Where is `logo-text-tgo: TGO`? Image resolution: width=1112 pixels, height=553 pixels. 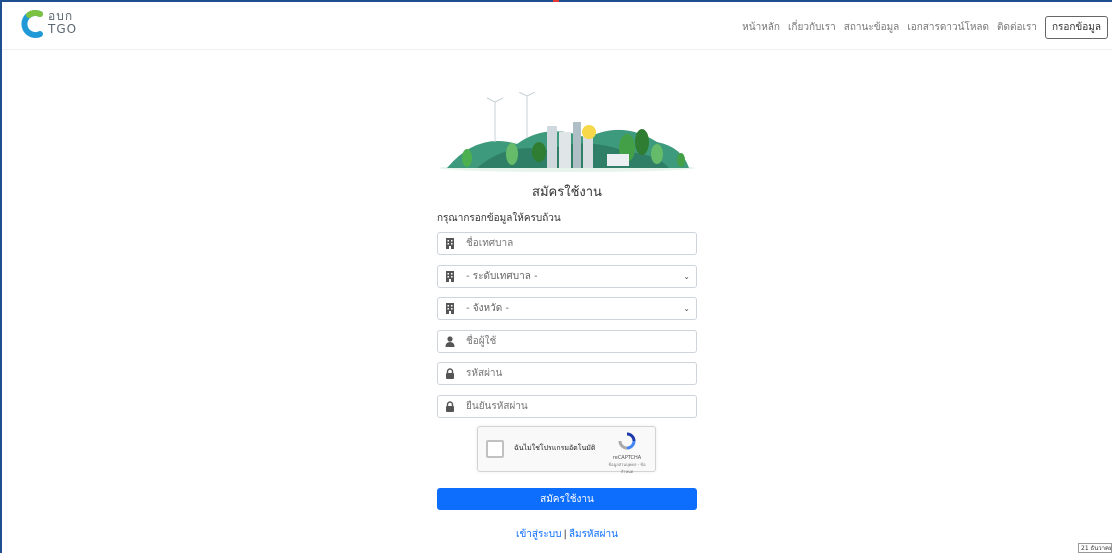
logo-text-tgo: TGO is located at coordinates (63, 29).